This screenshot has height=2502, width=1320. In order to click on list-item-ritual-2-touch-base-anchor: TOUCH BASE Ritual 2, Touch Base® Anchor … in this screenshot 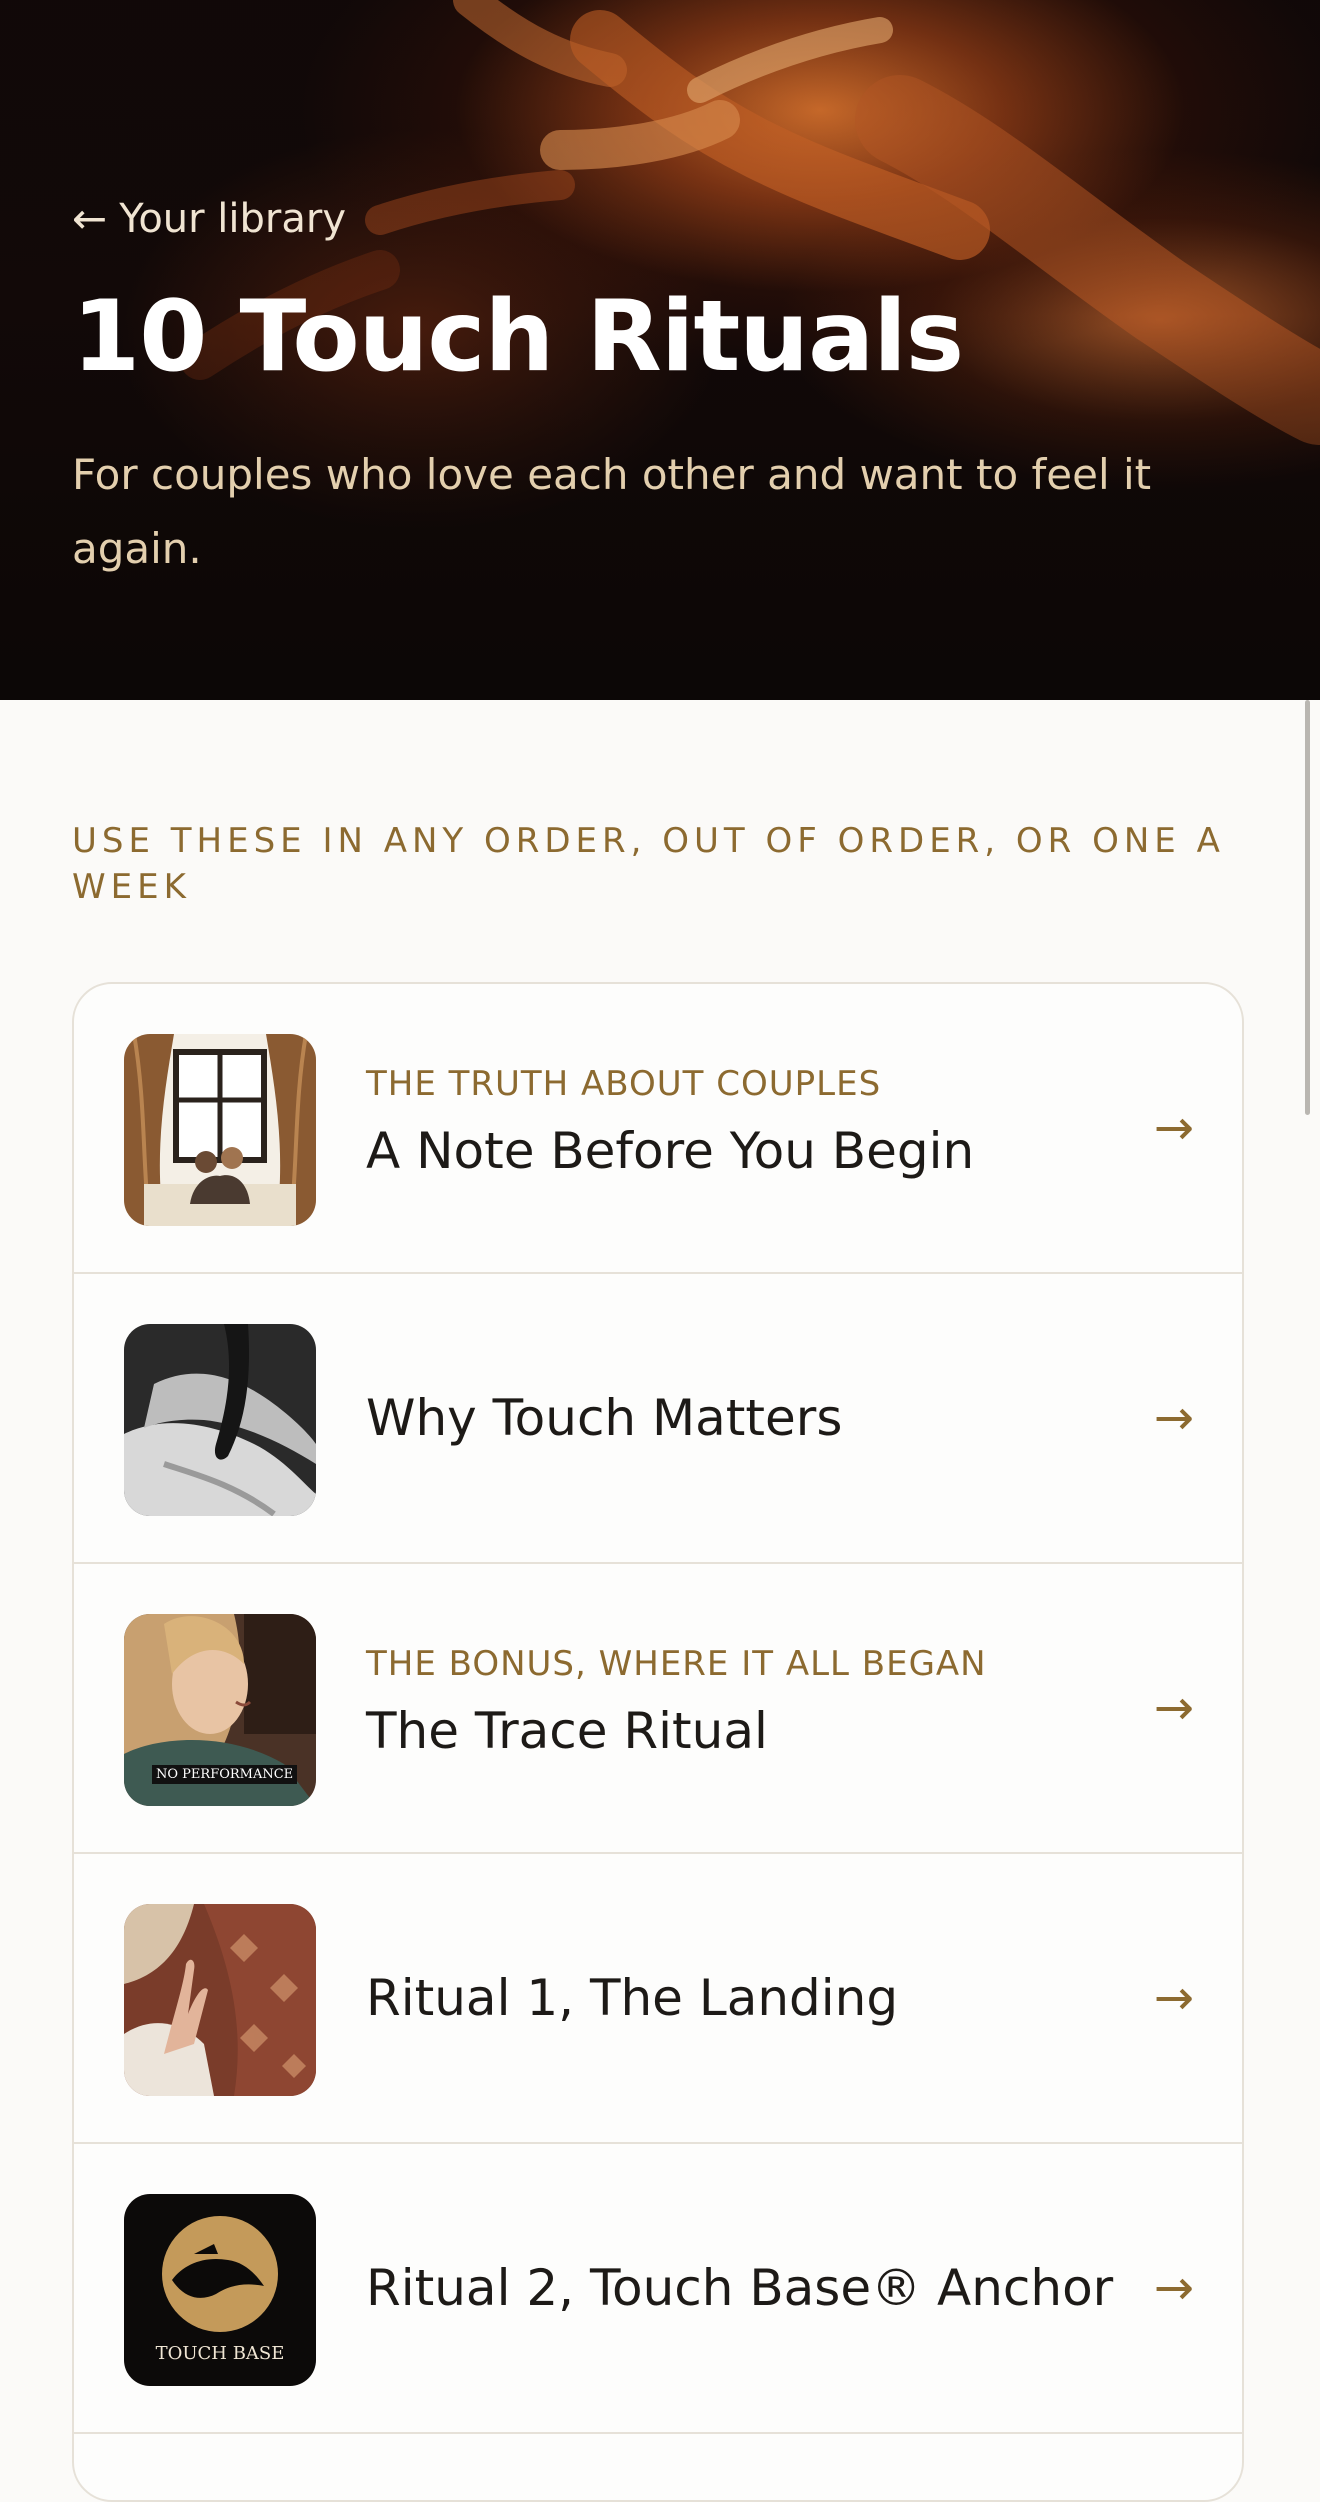, I will do `click(658, 2289)`.